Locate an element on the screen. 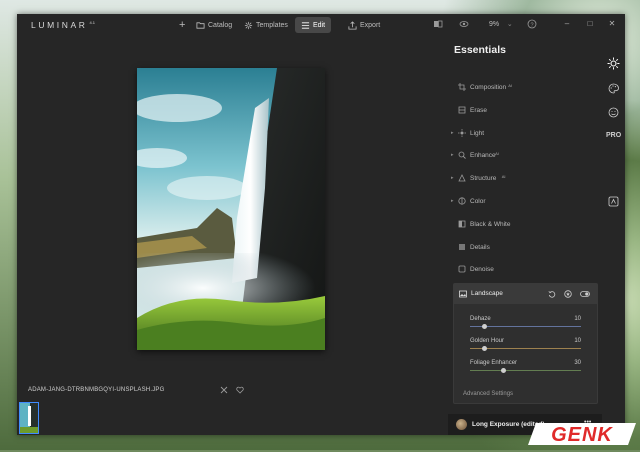 Image resolution: width=640 pixels, height=452 pixels. genk-logo: GENK is located at coordinates (582, 434).